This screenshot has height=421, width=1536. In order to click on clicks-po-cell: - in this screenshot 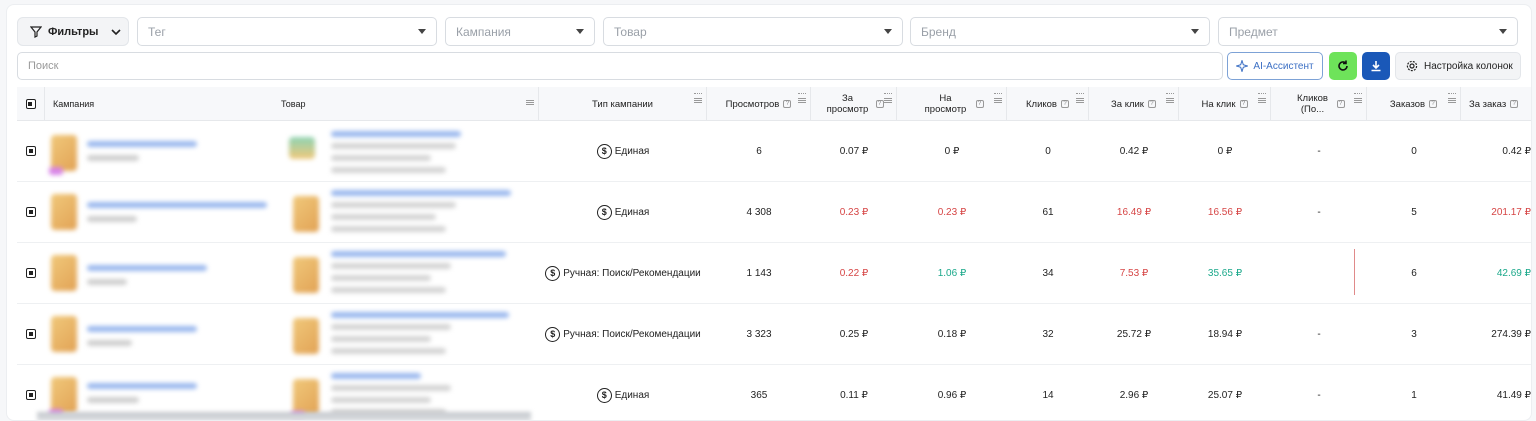, I will do `click(1319, 334)`.